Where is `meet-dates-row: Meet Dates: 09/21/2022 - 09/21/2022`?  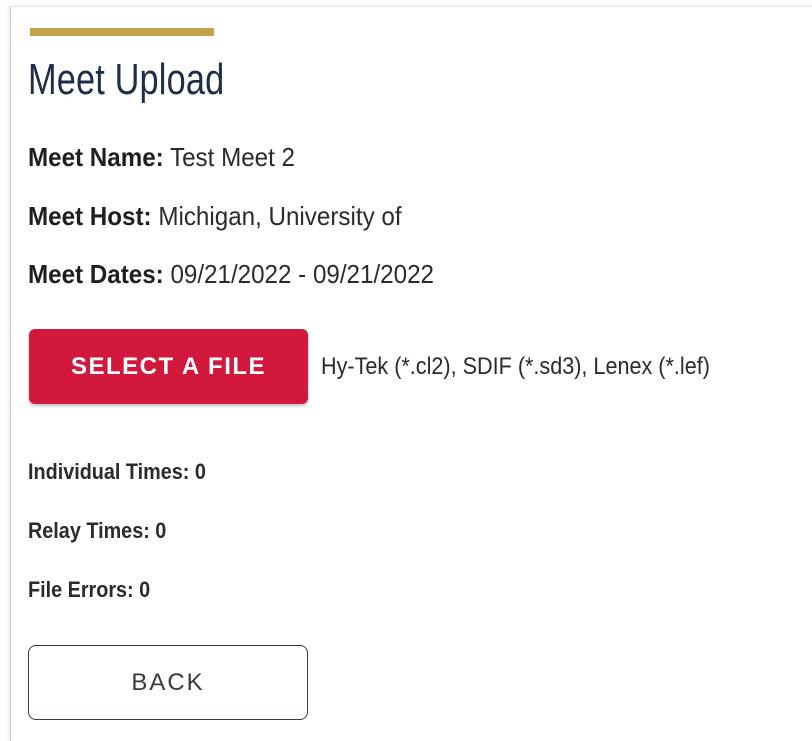
meet-dates-row: Meet Dates: 09/21/2022 - 09/21/2022 is located at coordinates (231, 274).